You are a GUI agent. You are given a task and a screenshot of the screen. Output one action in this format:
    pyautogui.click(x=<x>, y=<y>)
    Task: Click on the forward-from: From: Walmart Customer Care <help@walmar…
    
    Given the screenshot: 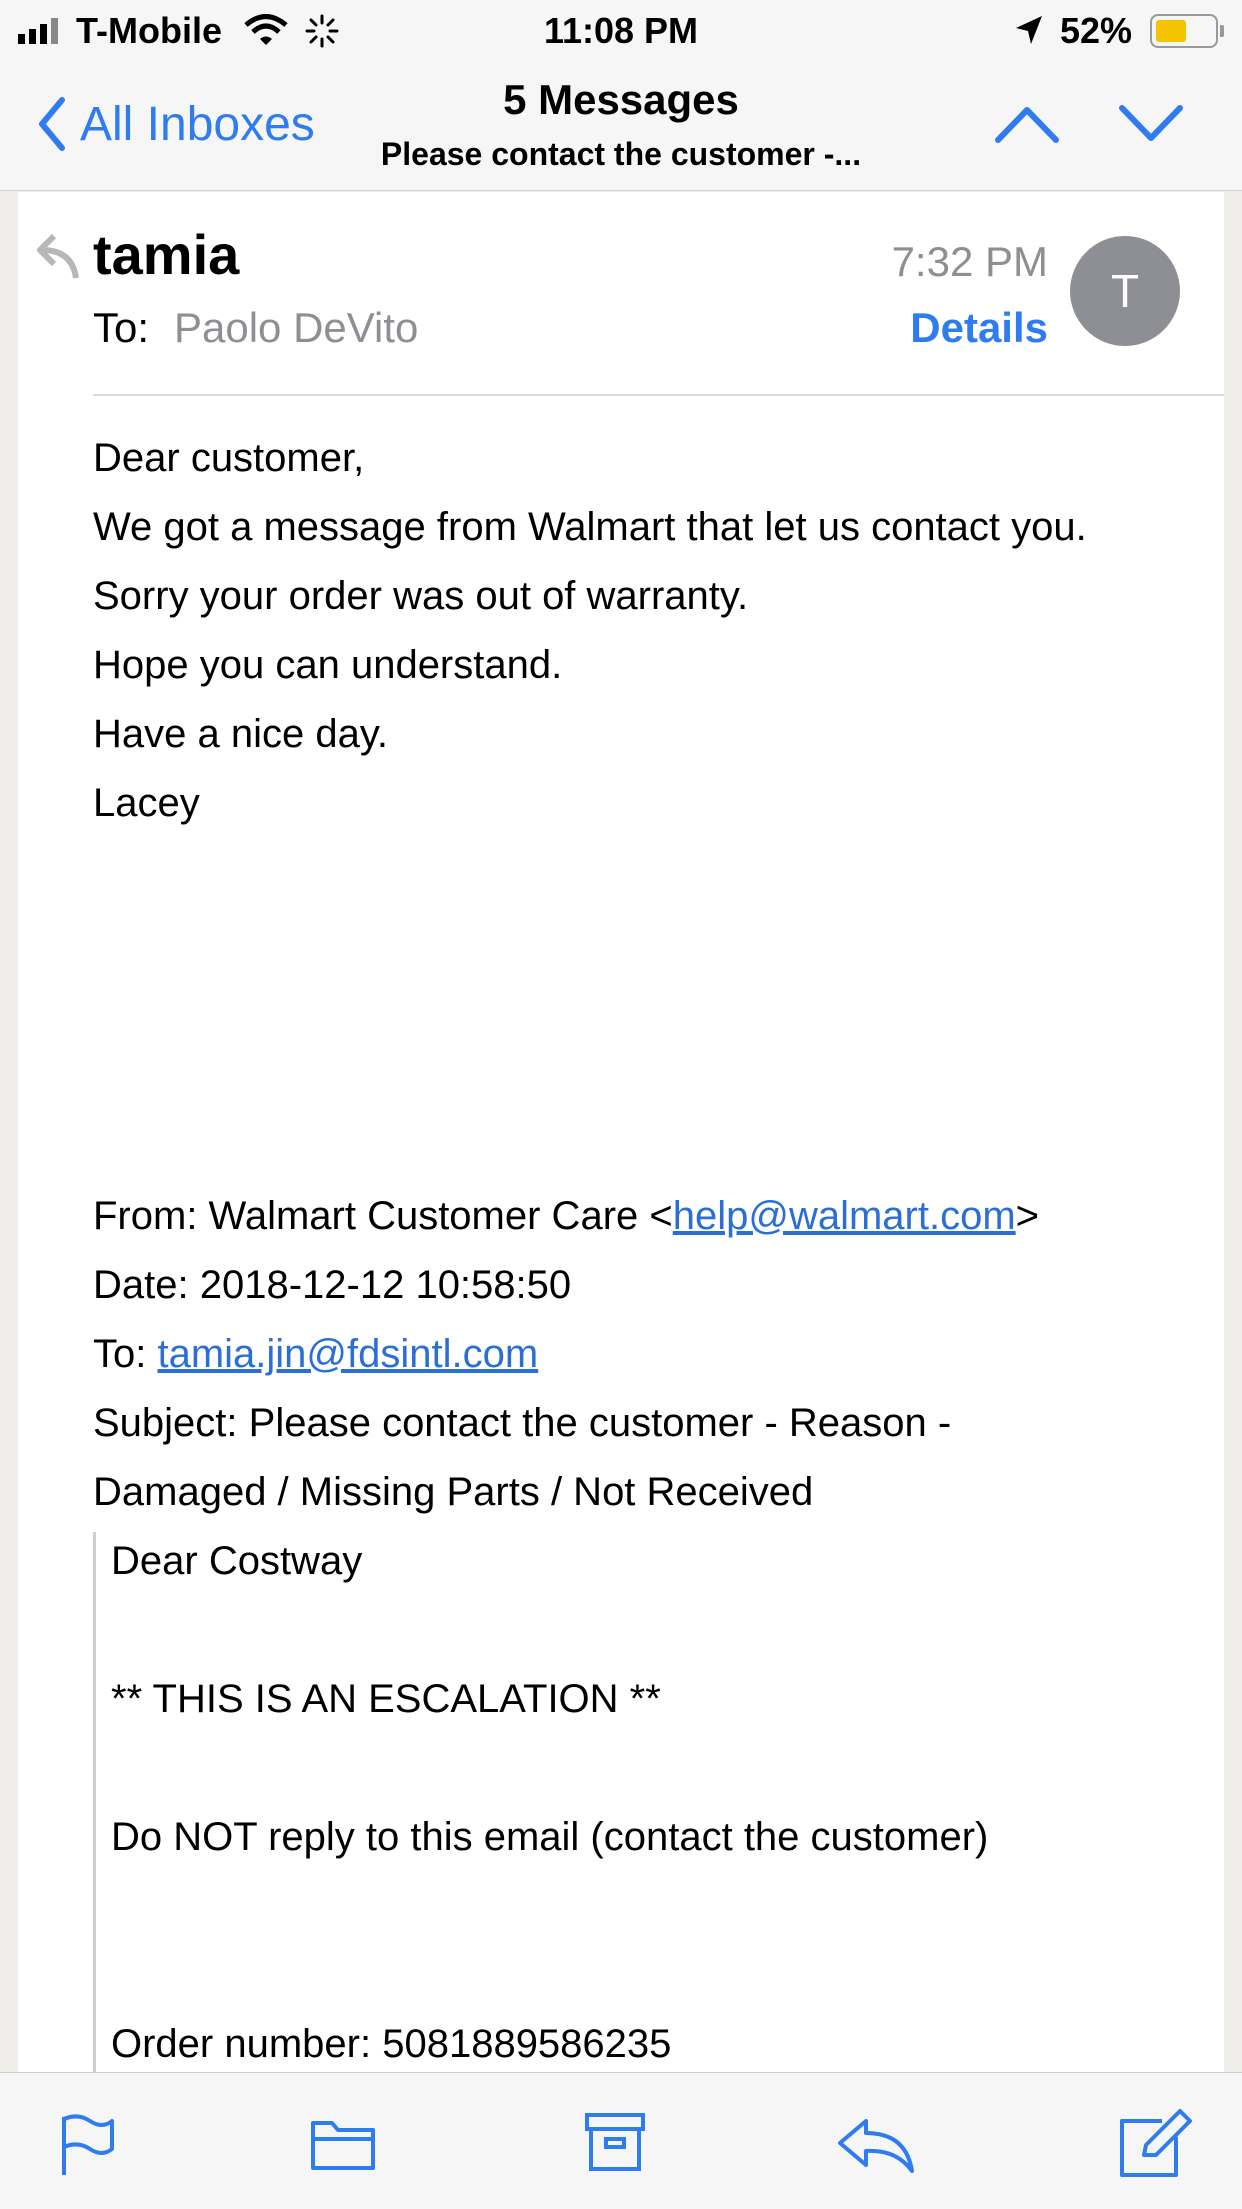 What is the action you would take?
    pyautogui.click(x=566, y=1216)
    